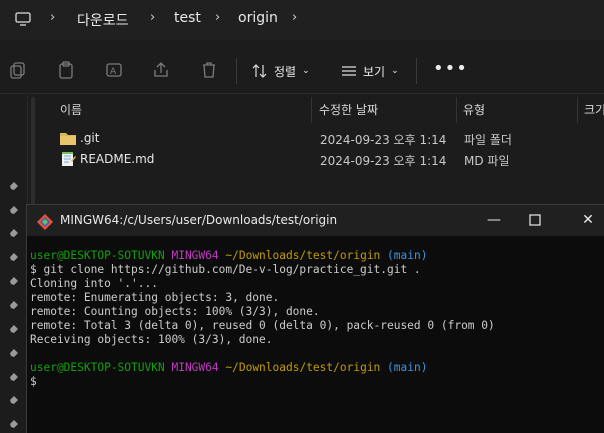 The image size is (604, 433). What do you see at coordinates (488, 140) in the screenshot?
I see `file-type: 파일 폴더` at bounding box center [488, 140].